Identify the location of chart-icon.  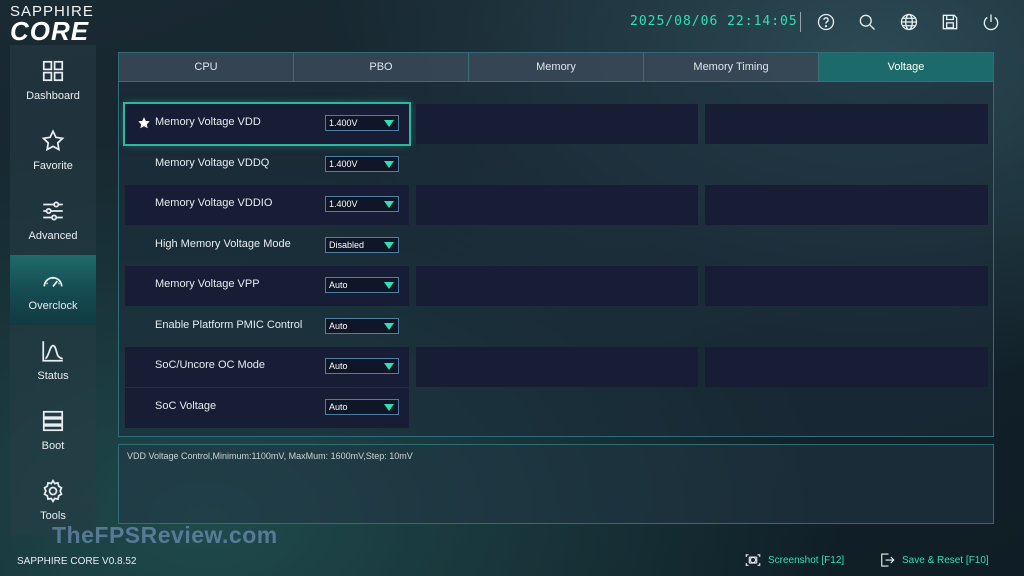
(52, 351).